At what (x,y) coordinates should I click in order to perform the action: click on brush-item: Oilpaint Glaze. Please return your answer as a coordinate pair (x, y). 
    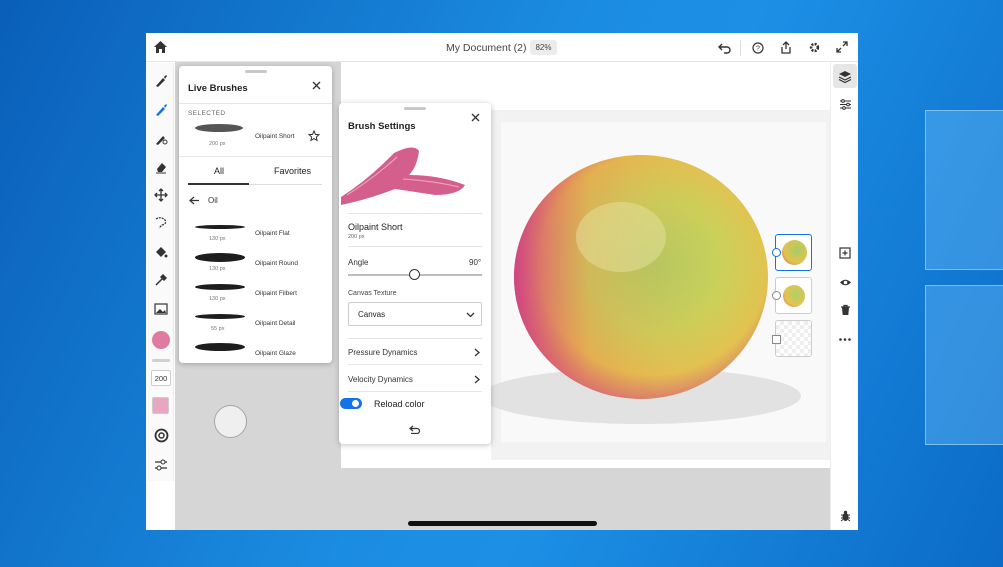
    Looking at the image, I should click on (255, 351).